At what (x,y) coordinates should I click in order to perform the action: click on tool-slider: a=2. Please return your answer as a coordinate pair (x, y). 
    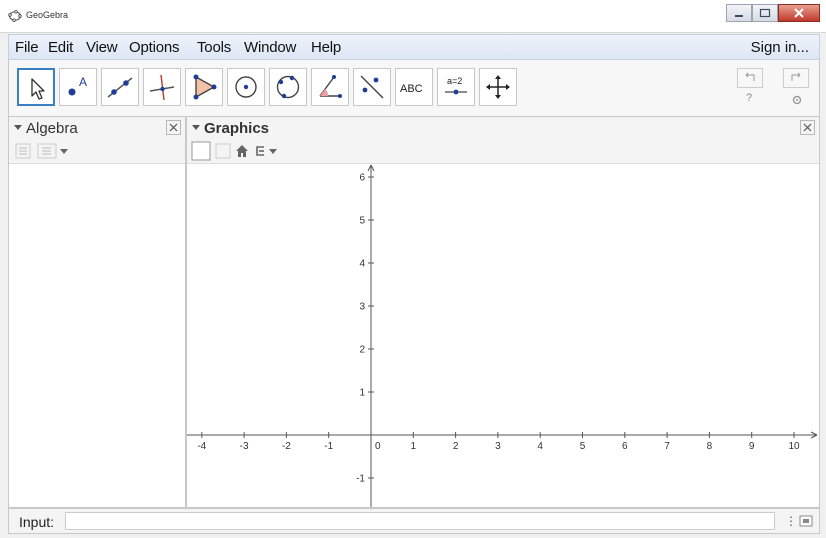
    Looking at the image, I should click on (456, 87).